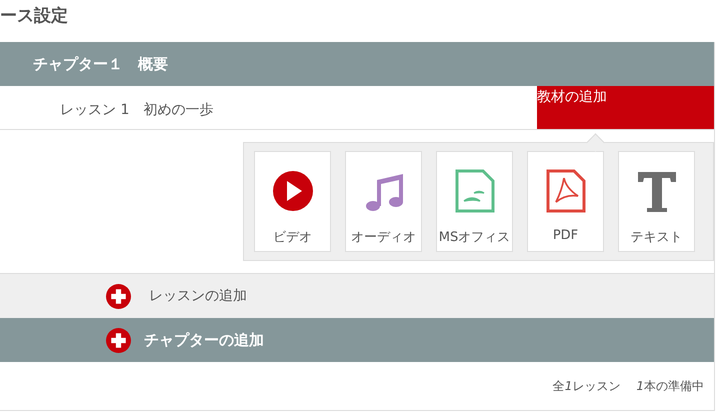  Describe the element at coordinates (586, 386) in the screenshot. I see `summary-text: 全1 レッスン` at that location.